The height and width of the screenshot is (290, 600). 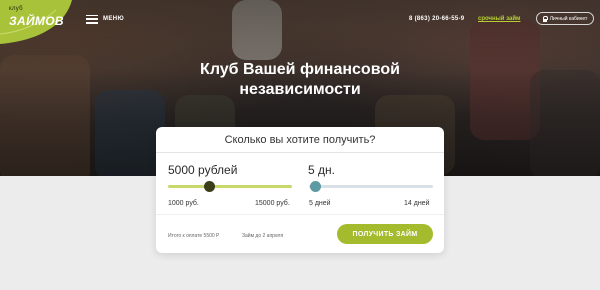 I want to click on days-max-label: 14 дней, so click(x=417, y=203).